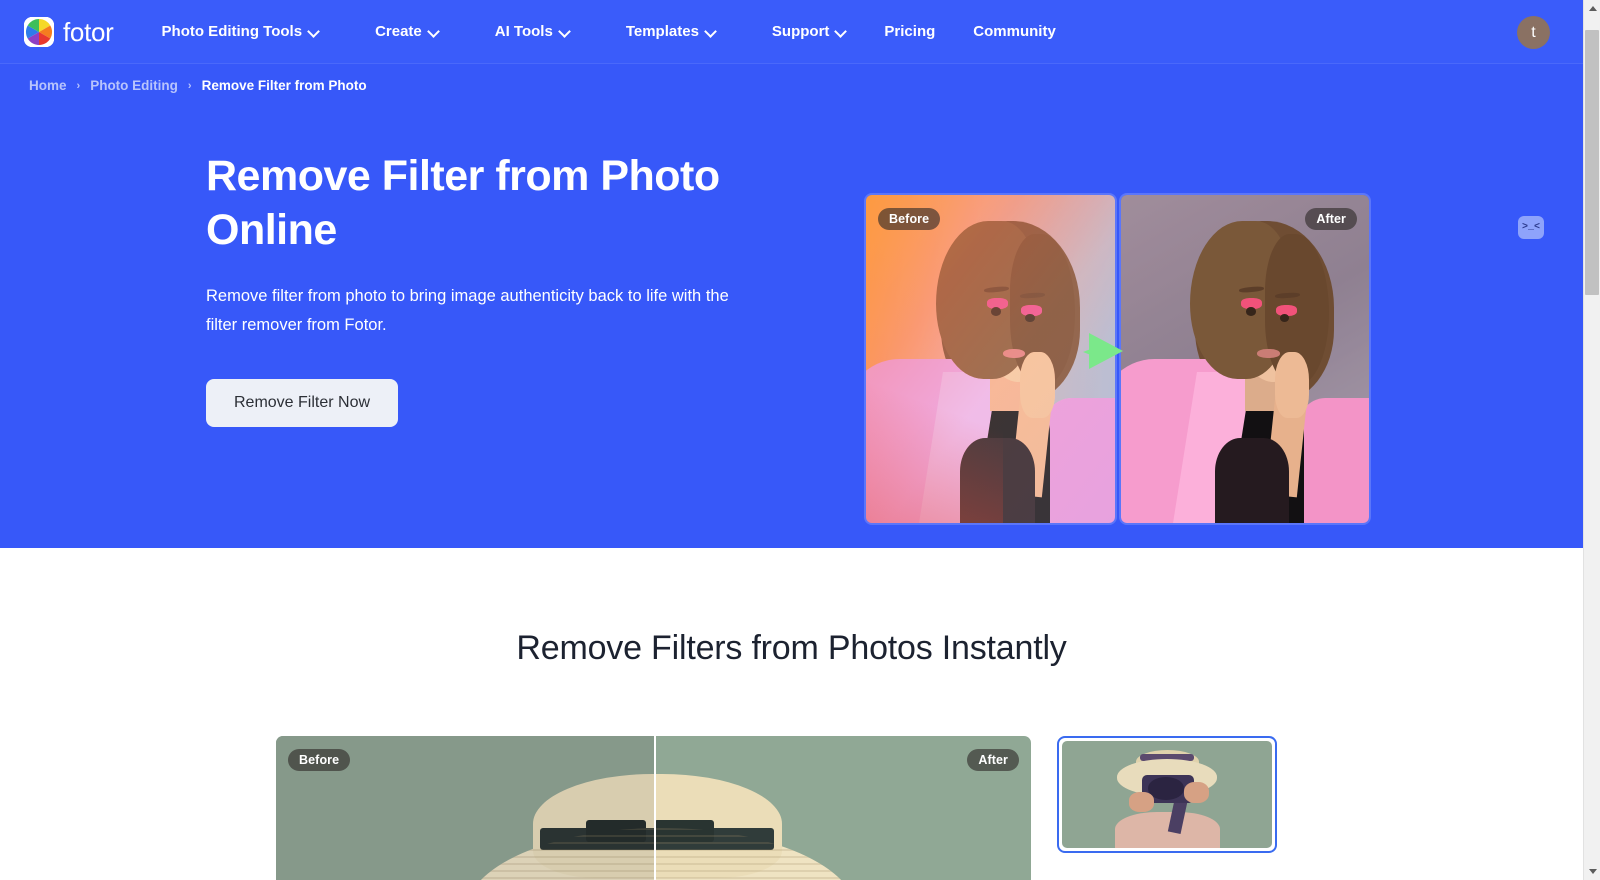  What do you see at coordinates (800, 31) in the screenshot?
I see `nav-label: Support` at bounding box center [800, 31].